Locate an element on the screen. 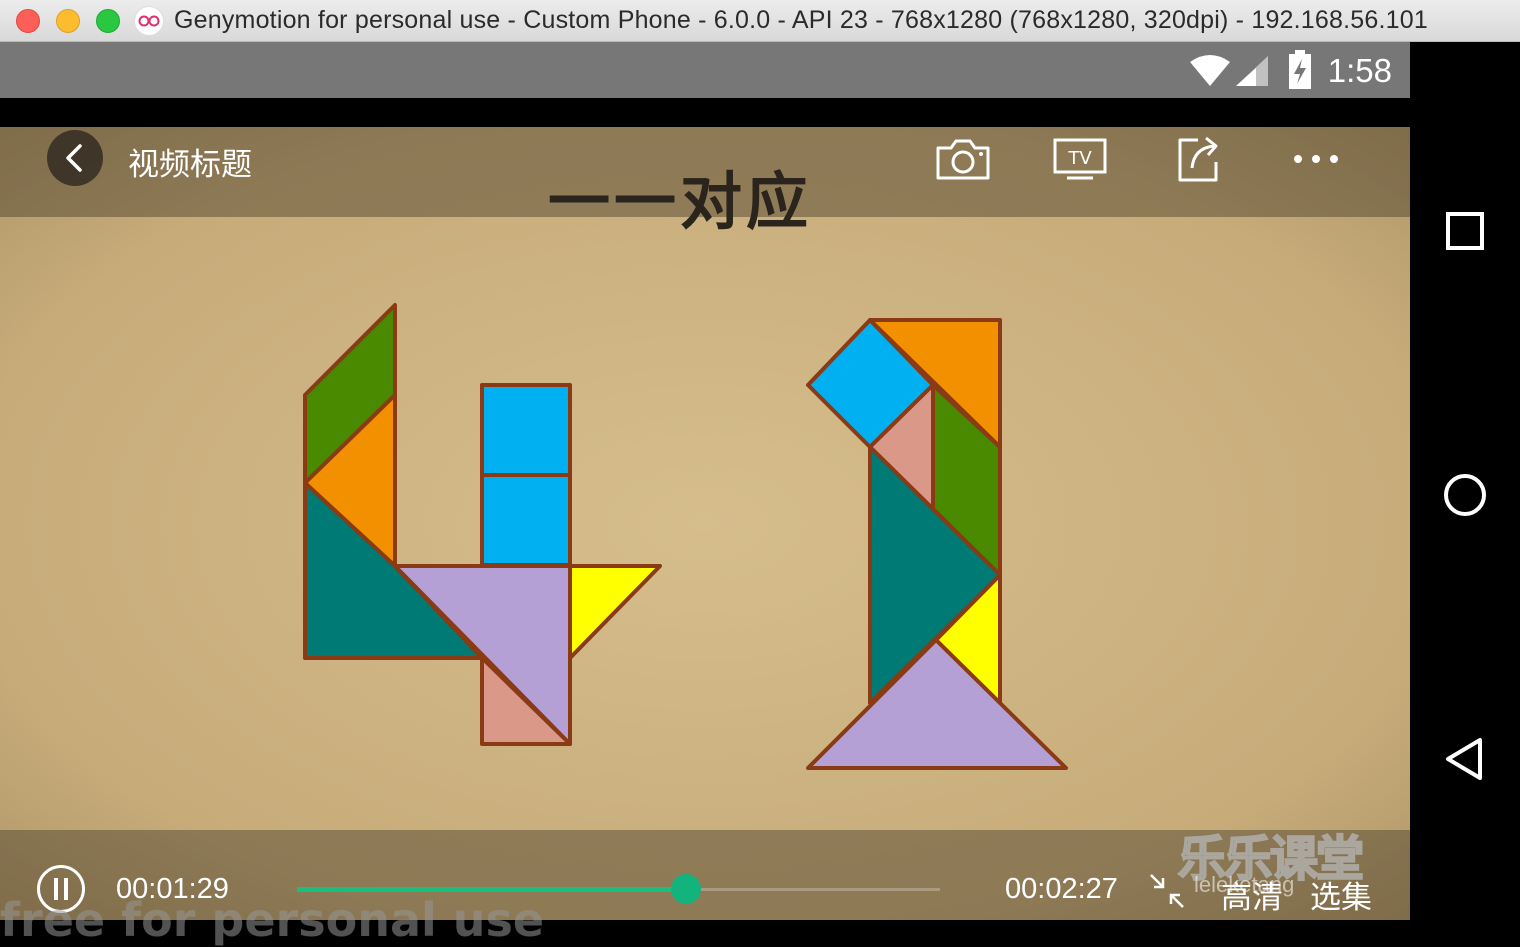 The height and width of the screenshot is (947, 1520). tv-cast-button: TV is located at coordinates (1080, 159).